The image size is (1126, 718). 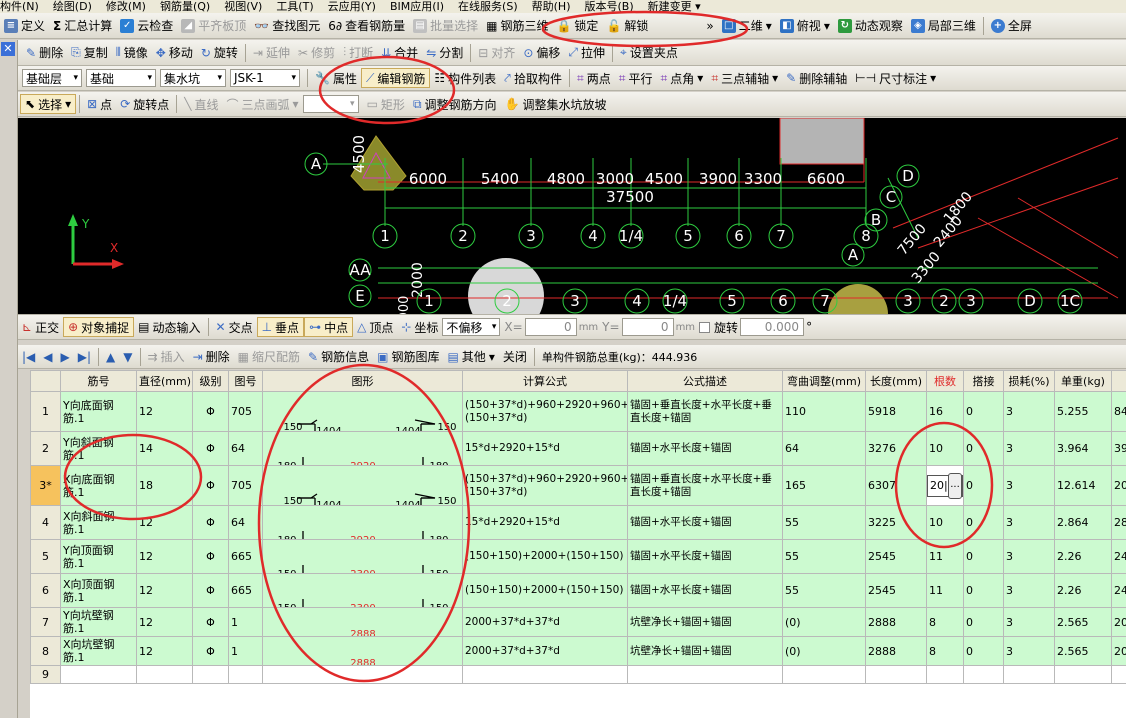 I want to click on menu-newchange: 新建变更 ▾, so click(x=674, y=6).